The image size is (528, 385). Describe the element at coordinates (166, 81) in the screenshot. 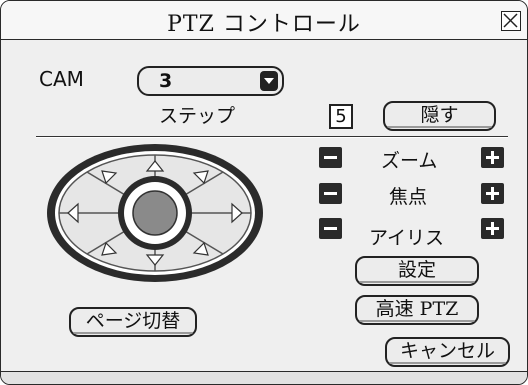

I see `cam-selected-value: 3` at that location.